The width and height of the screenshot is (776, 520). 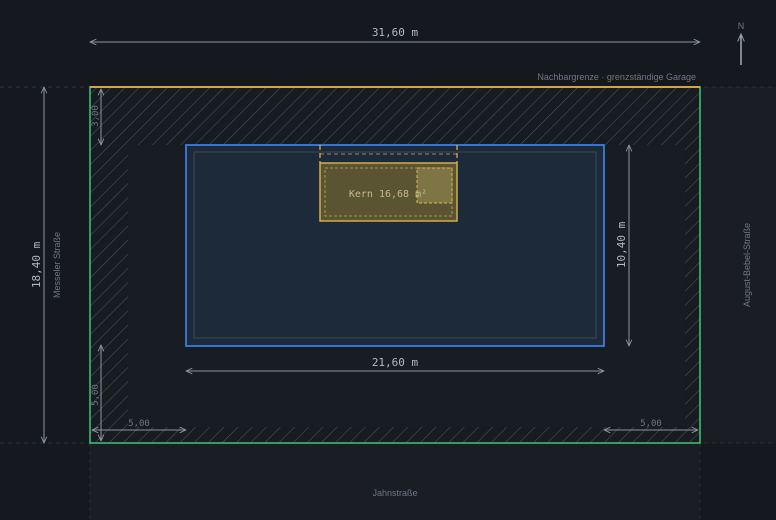 I want to click on setback-west-label: 5,00, so click(x=139, y=424).